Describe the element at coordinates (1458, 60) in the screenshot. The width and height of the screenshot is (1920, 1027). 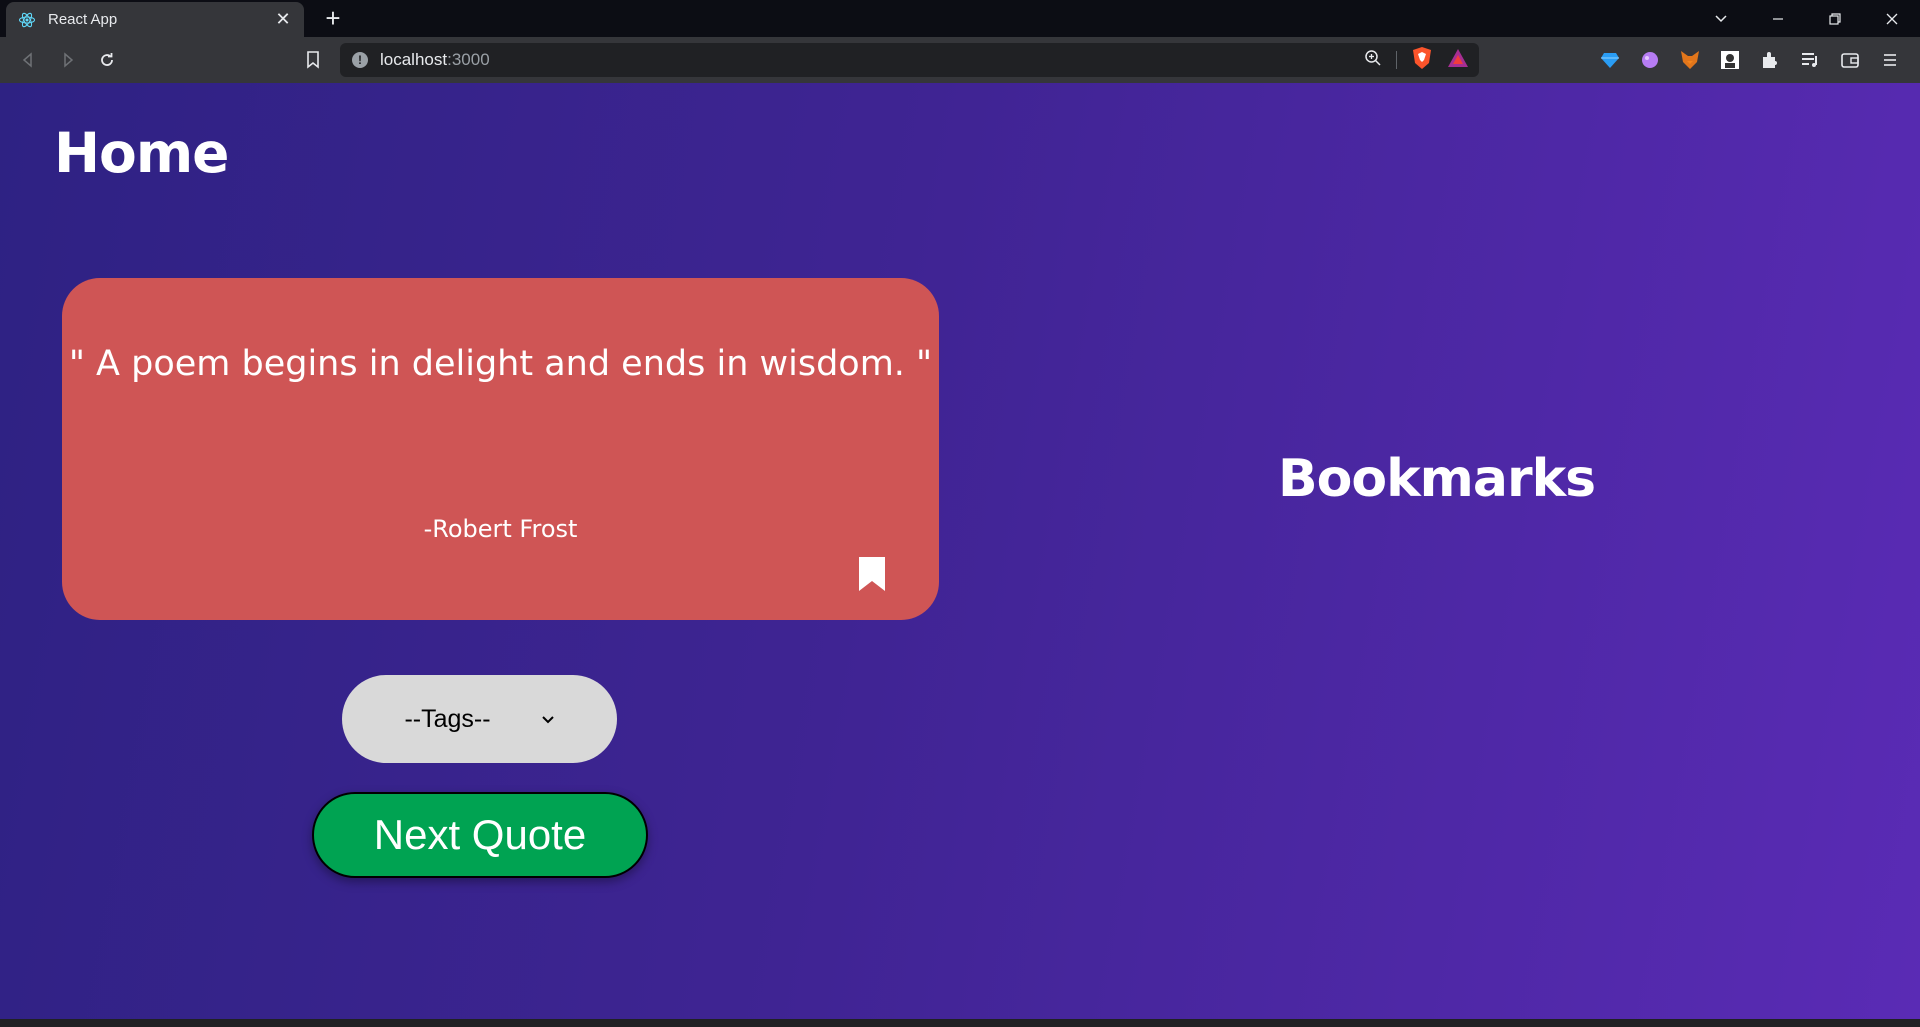
I see `brave-rewards-icon` at that location.